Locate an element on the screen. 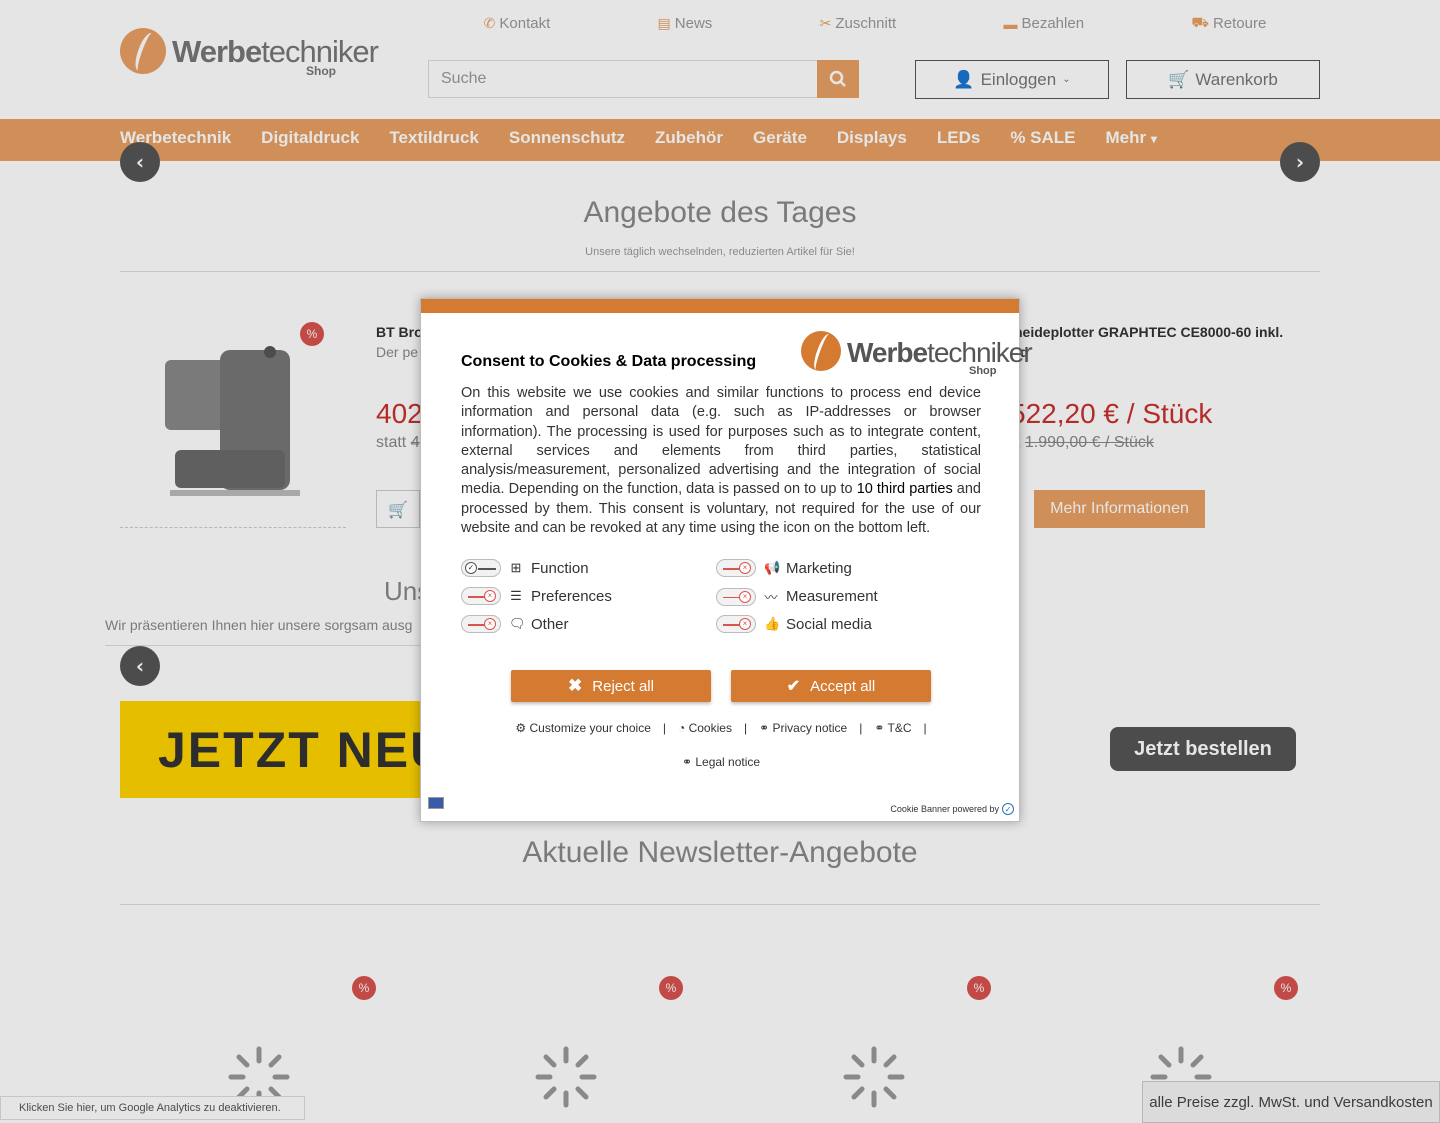 The width and height of the screenshot is (1440, 1123). third-parties-link: 10 third parties is located at coordinates (905, 489).